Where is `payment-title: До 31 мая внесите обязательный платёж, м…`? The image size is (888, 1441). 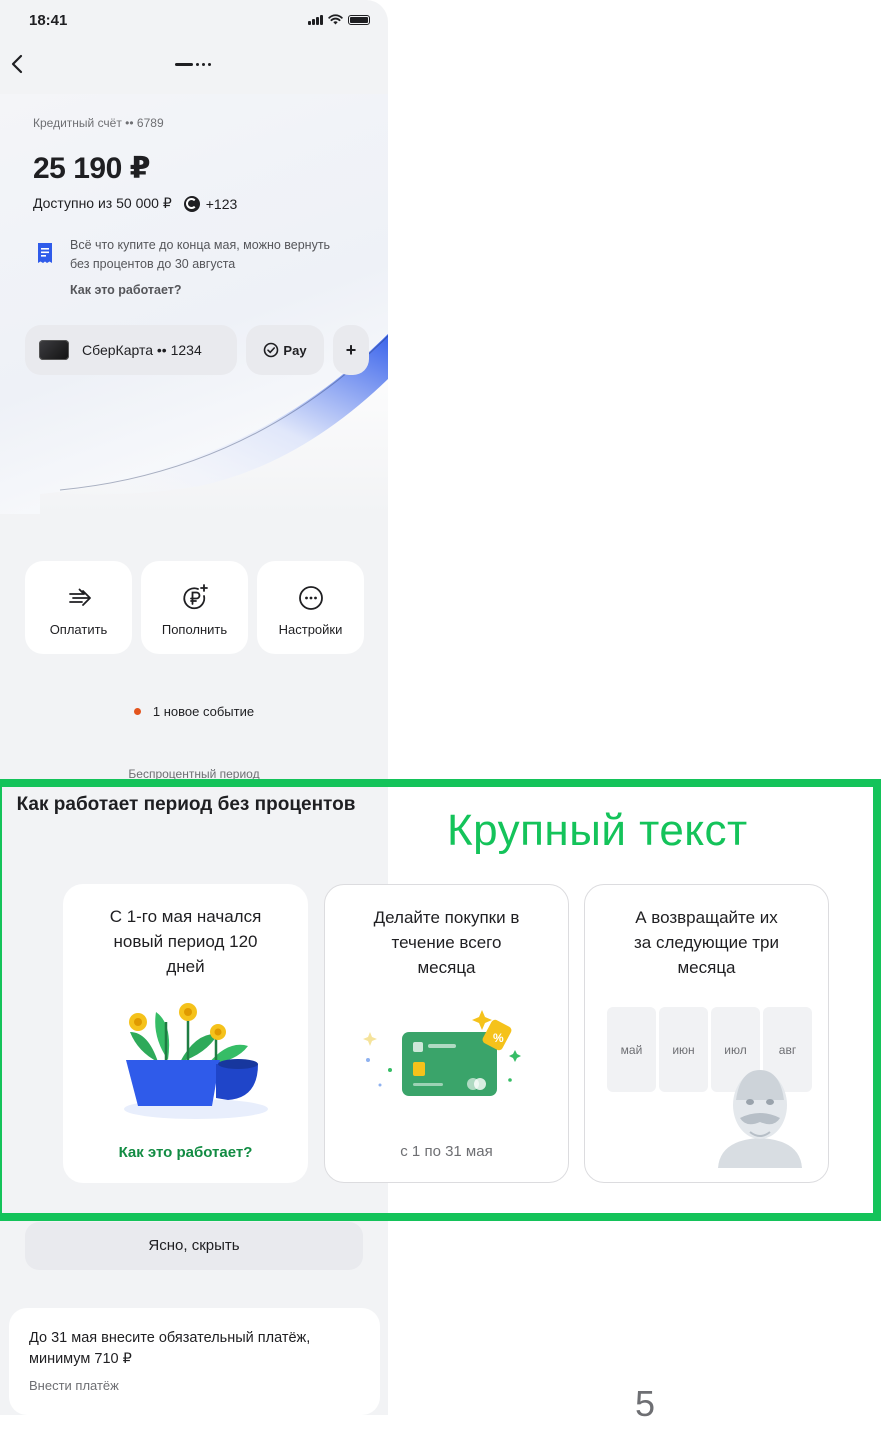
payment-title: До 31 мая внесите обязательный платёж, м… is located at coordinates (170, 1348).